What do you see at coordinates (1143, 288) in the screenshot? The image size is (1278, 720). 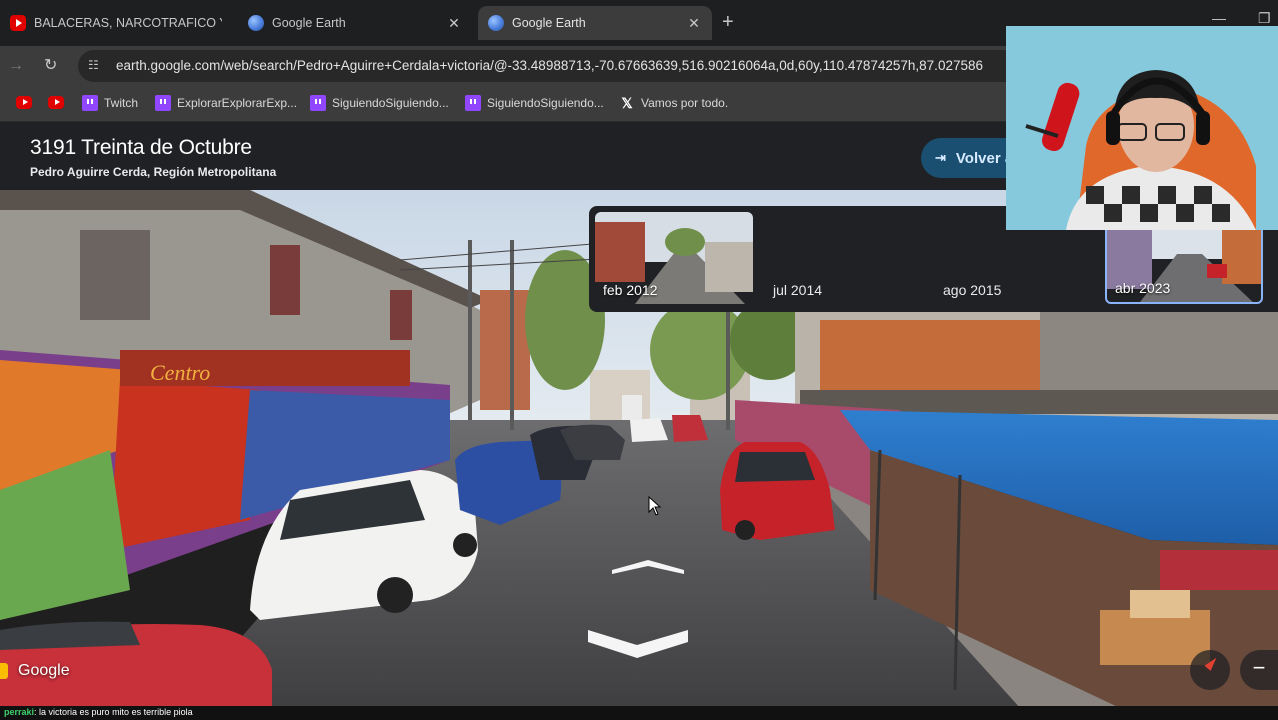 I see `timeline-date: abr 2023` at bounding box center [1143, 288].